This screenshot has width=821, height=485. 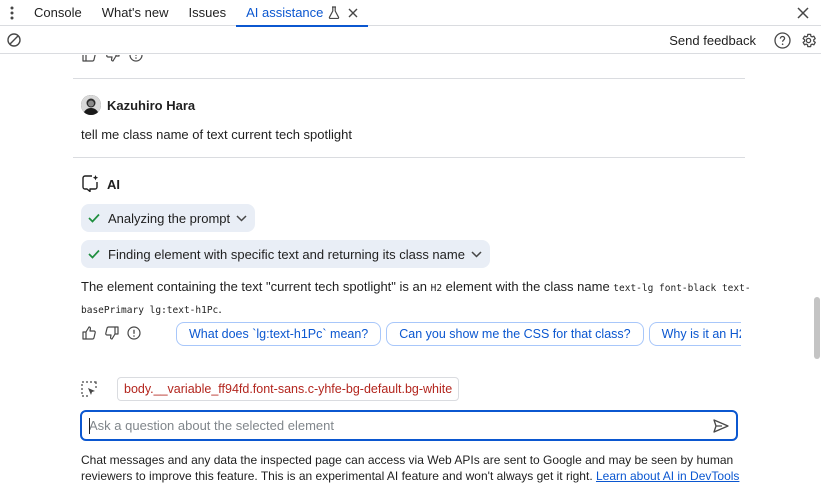 What do you see at coordinates (816, 251) in the screenshot?
I see `scrollbar` at bounding box center [816, 251].